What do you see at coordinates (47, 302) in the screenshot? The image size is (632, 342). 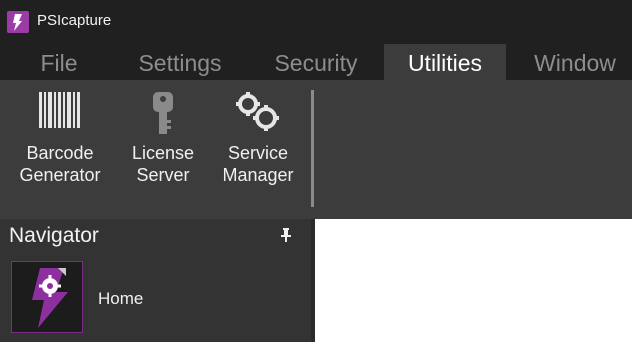 I see `home-gear-icon` at bounding box center [47, 302].